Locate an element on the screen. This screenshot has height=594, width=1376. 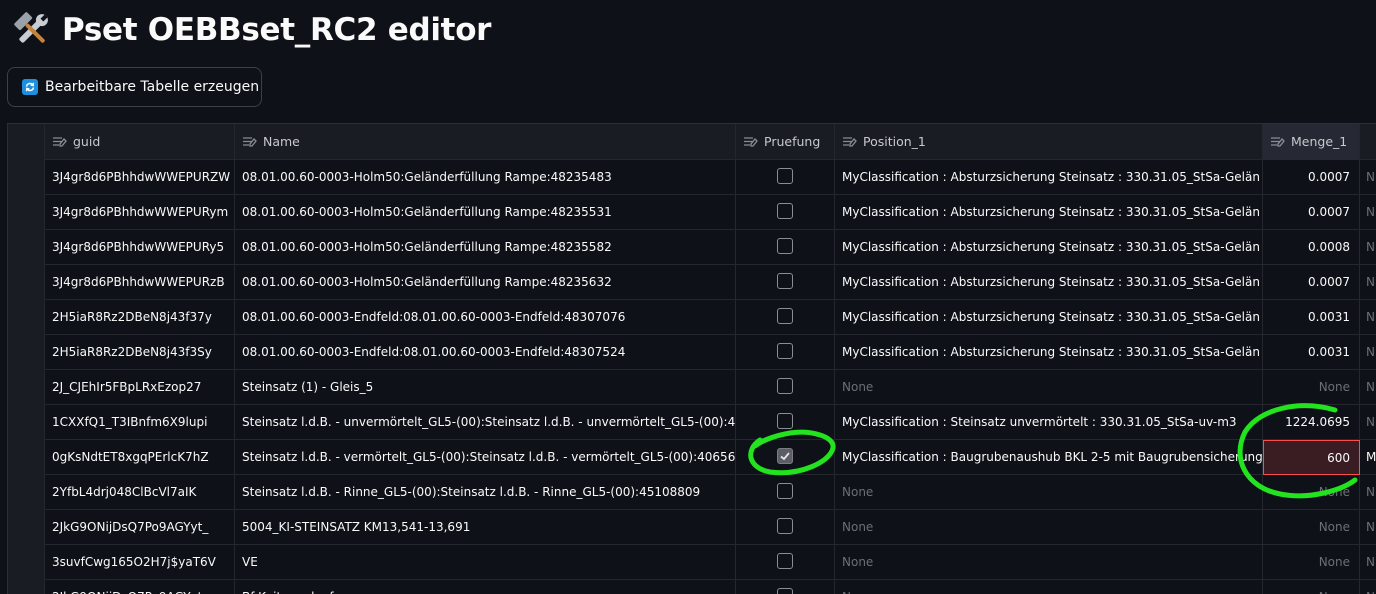
column-header-position: Position_1 is located at coordinates (1049, 142).